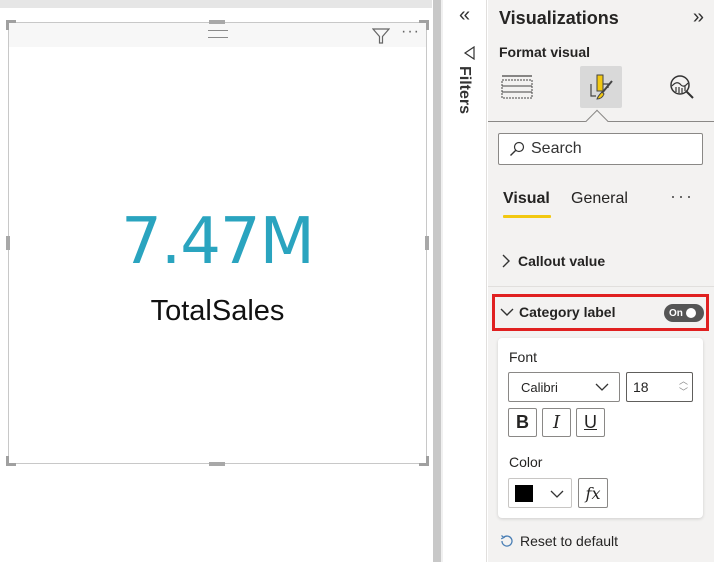 This screenshot has width=714, height=562. Describe the element at coordinates (424, 25) in the screenshot. I see `resize-handle-top-right` at that location.